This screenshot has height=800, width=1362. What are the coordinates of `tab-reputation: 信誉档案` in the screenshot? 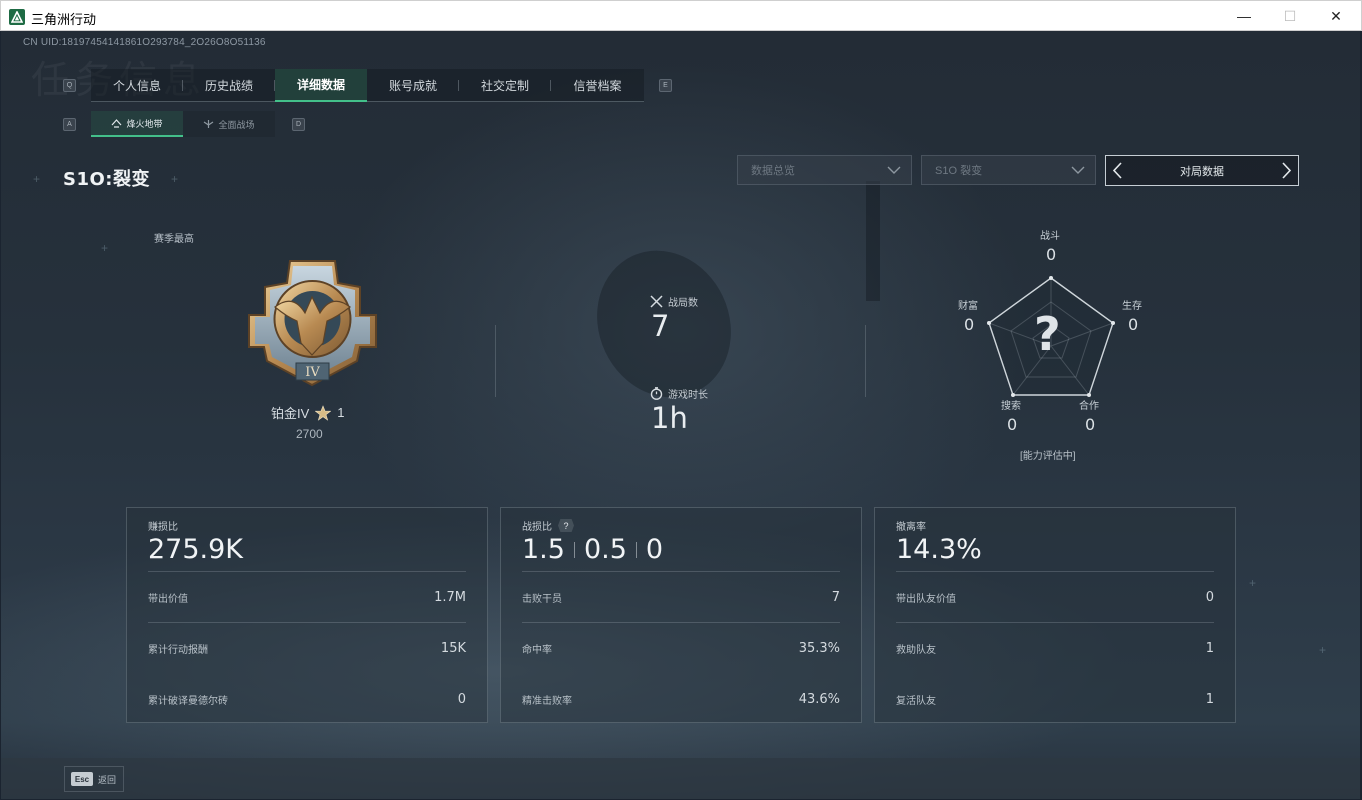 It's located at (597, 85).